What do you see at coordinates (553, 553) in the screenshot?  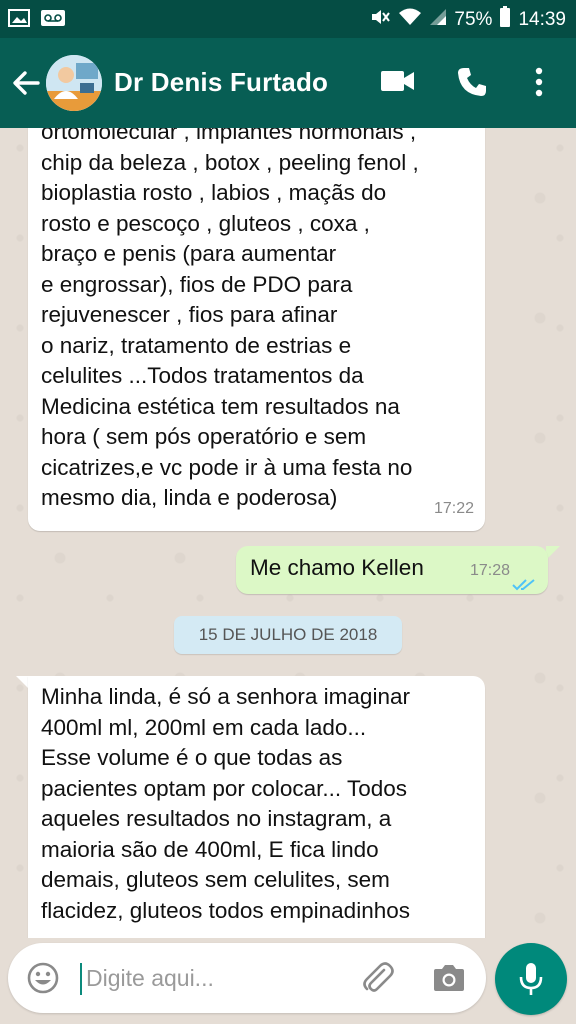 I see `bubble-tail` at bounding box center [553, 553].